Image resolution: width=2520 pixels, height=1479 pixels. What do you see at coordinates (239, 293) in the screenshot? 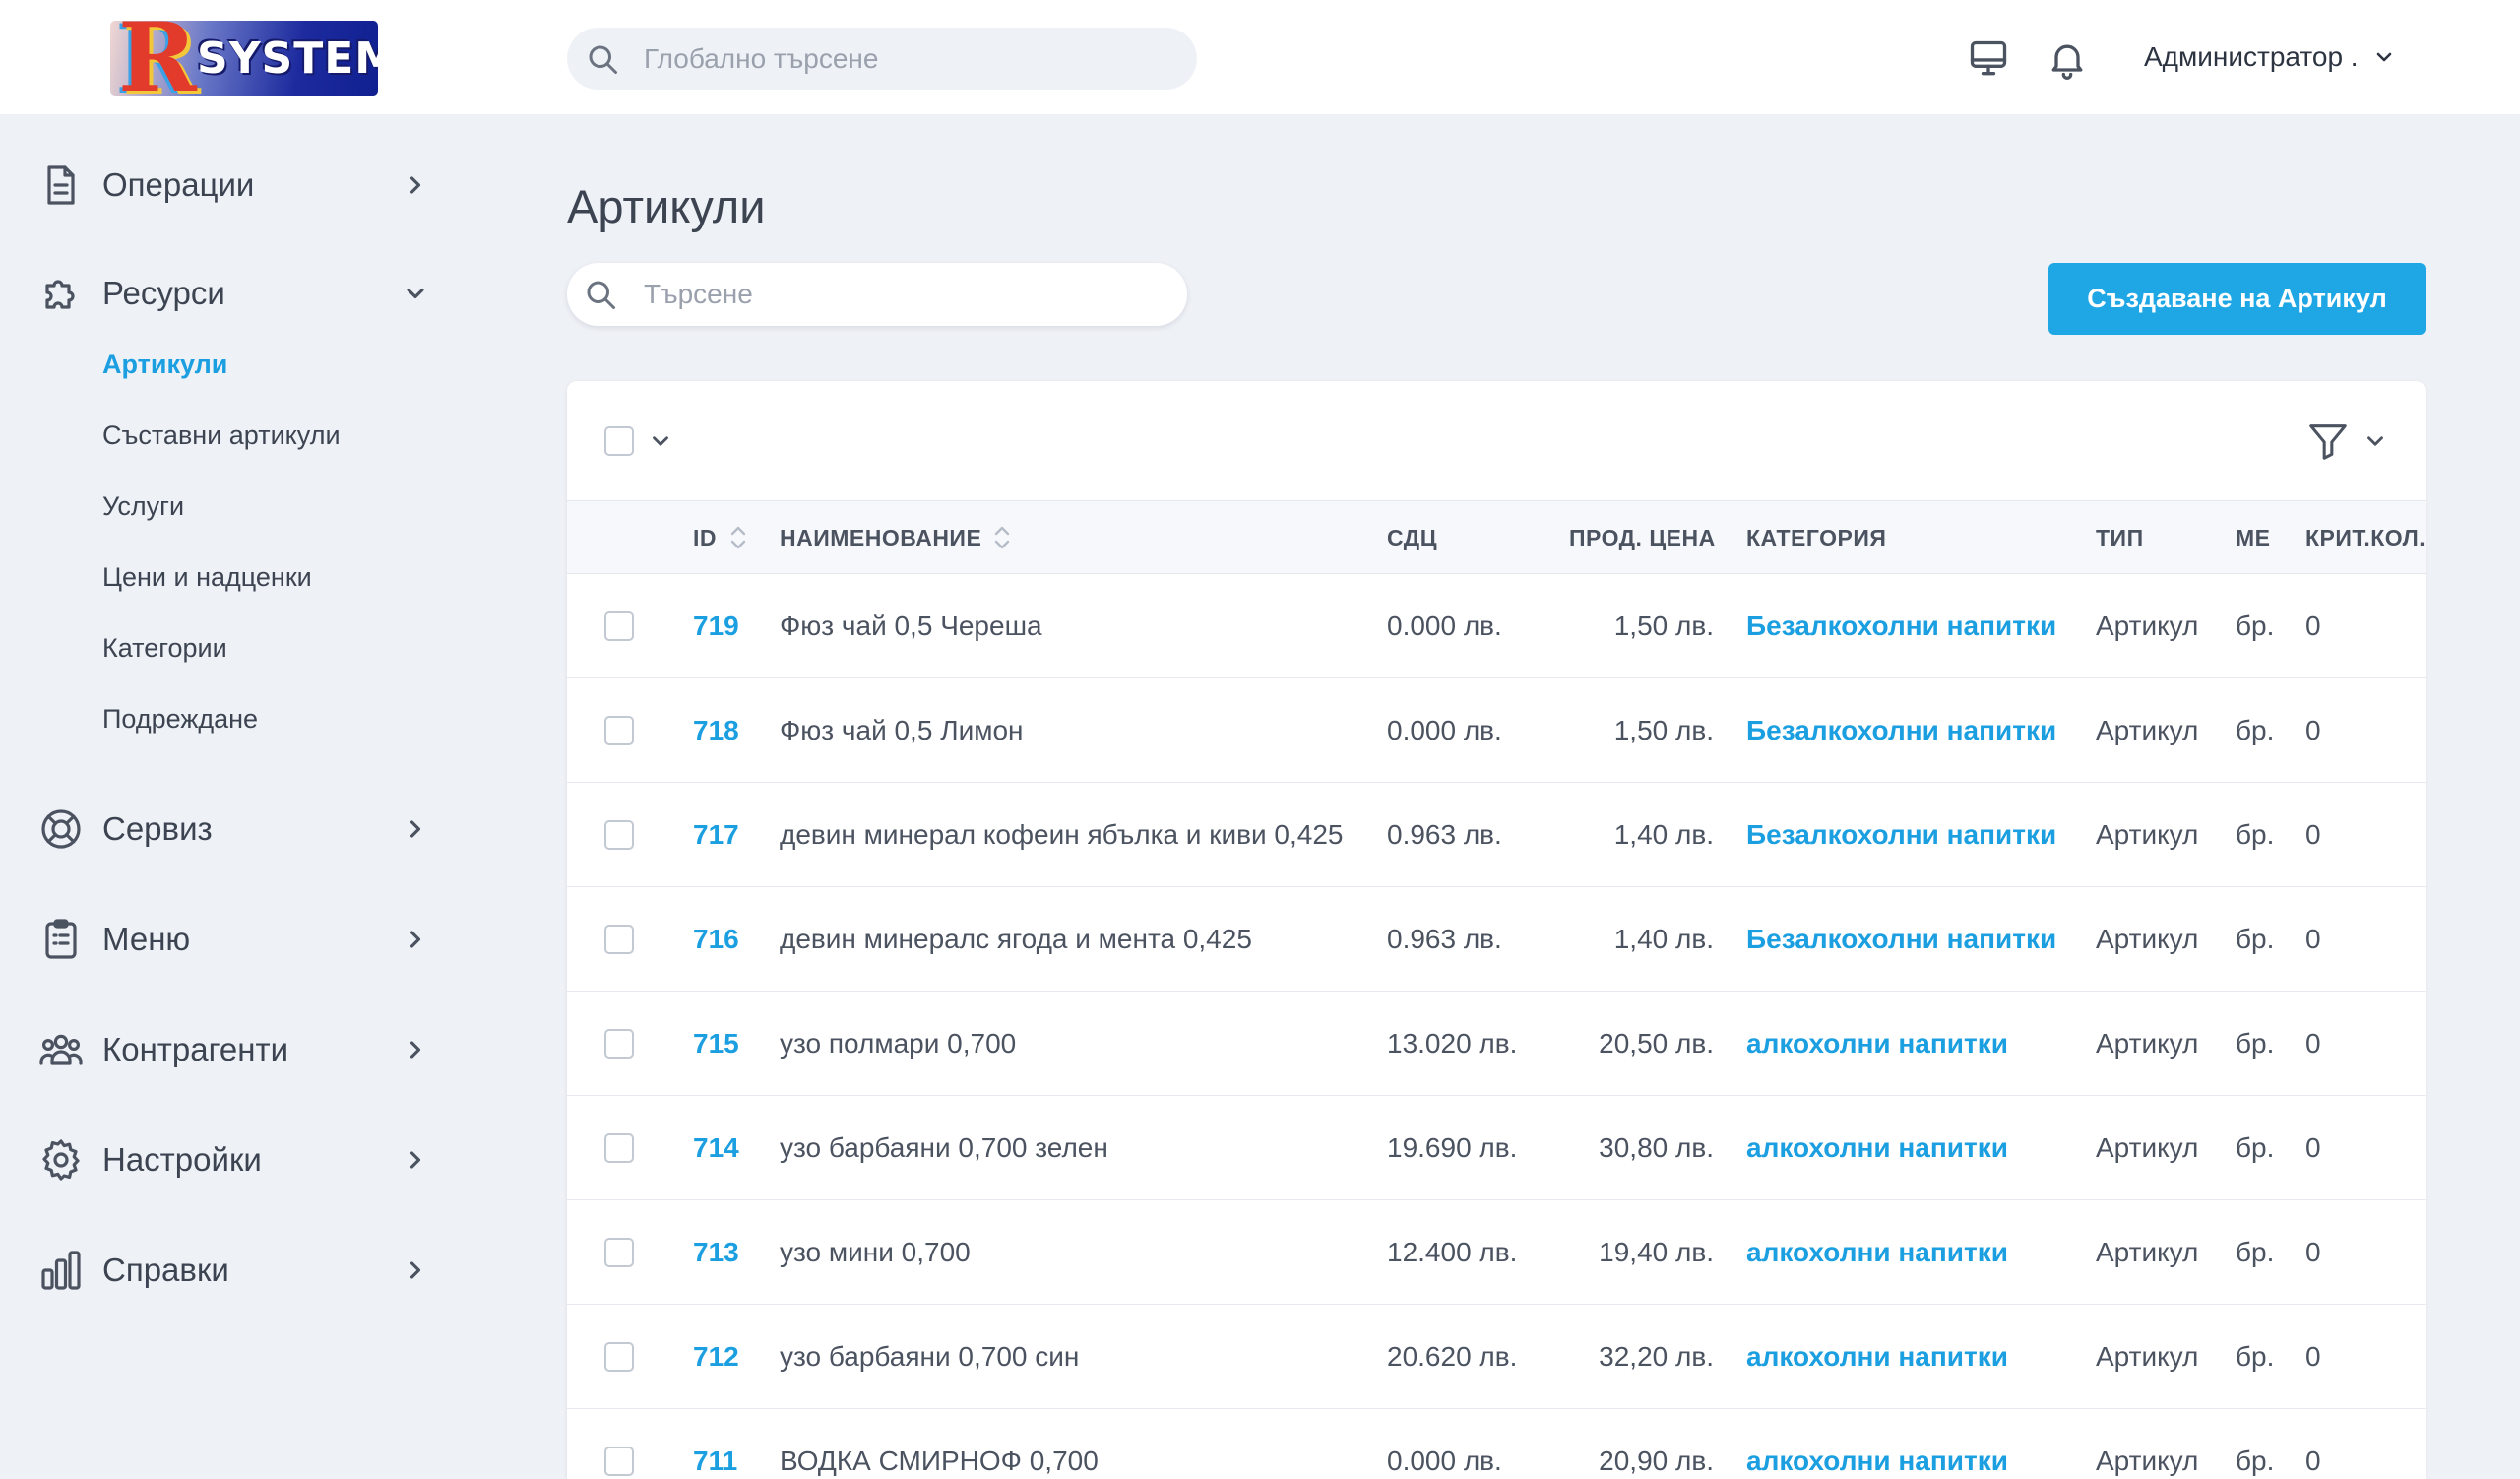
I see `sidebar-item-resources: Ресурси` at bounding box center [239, 293].